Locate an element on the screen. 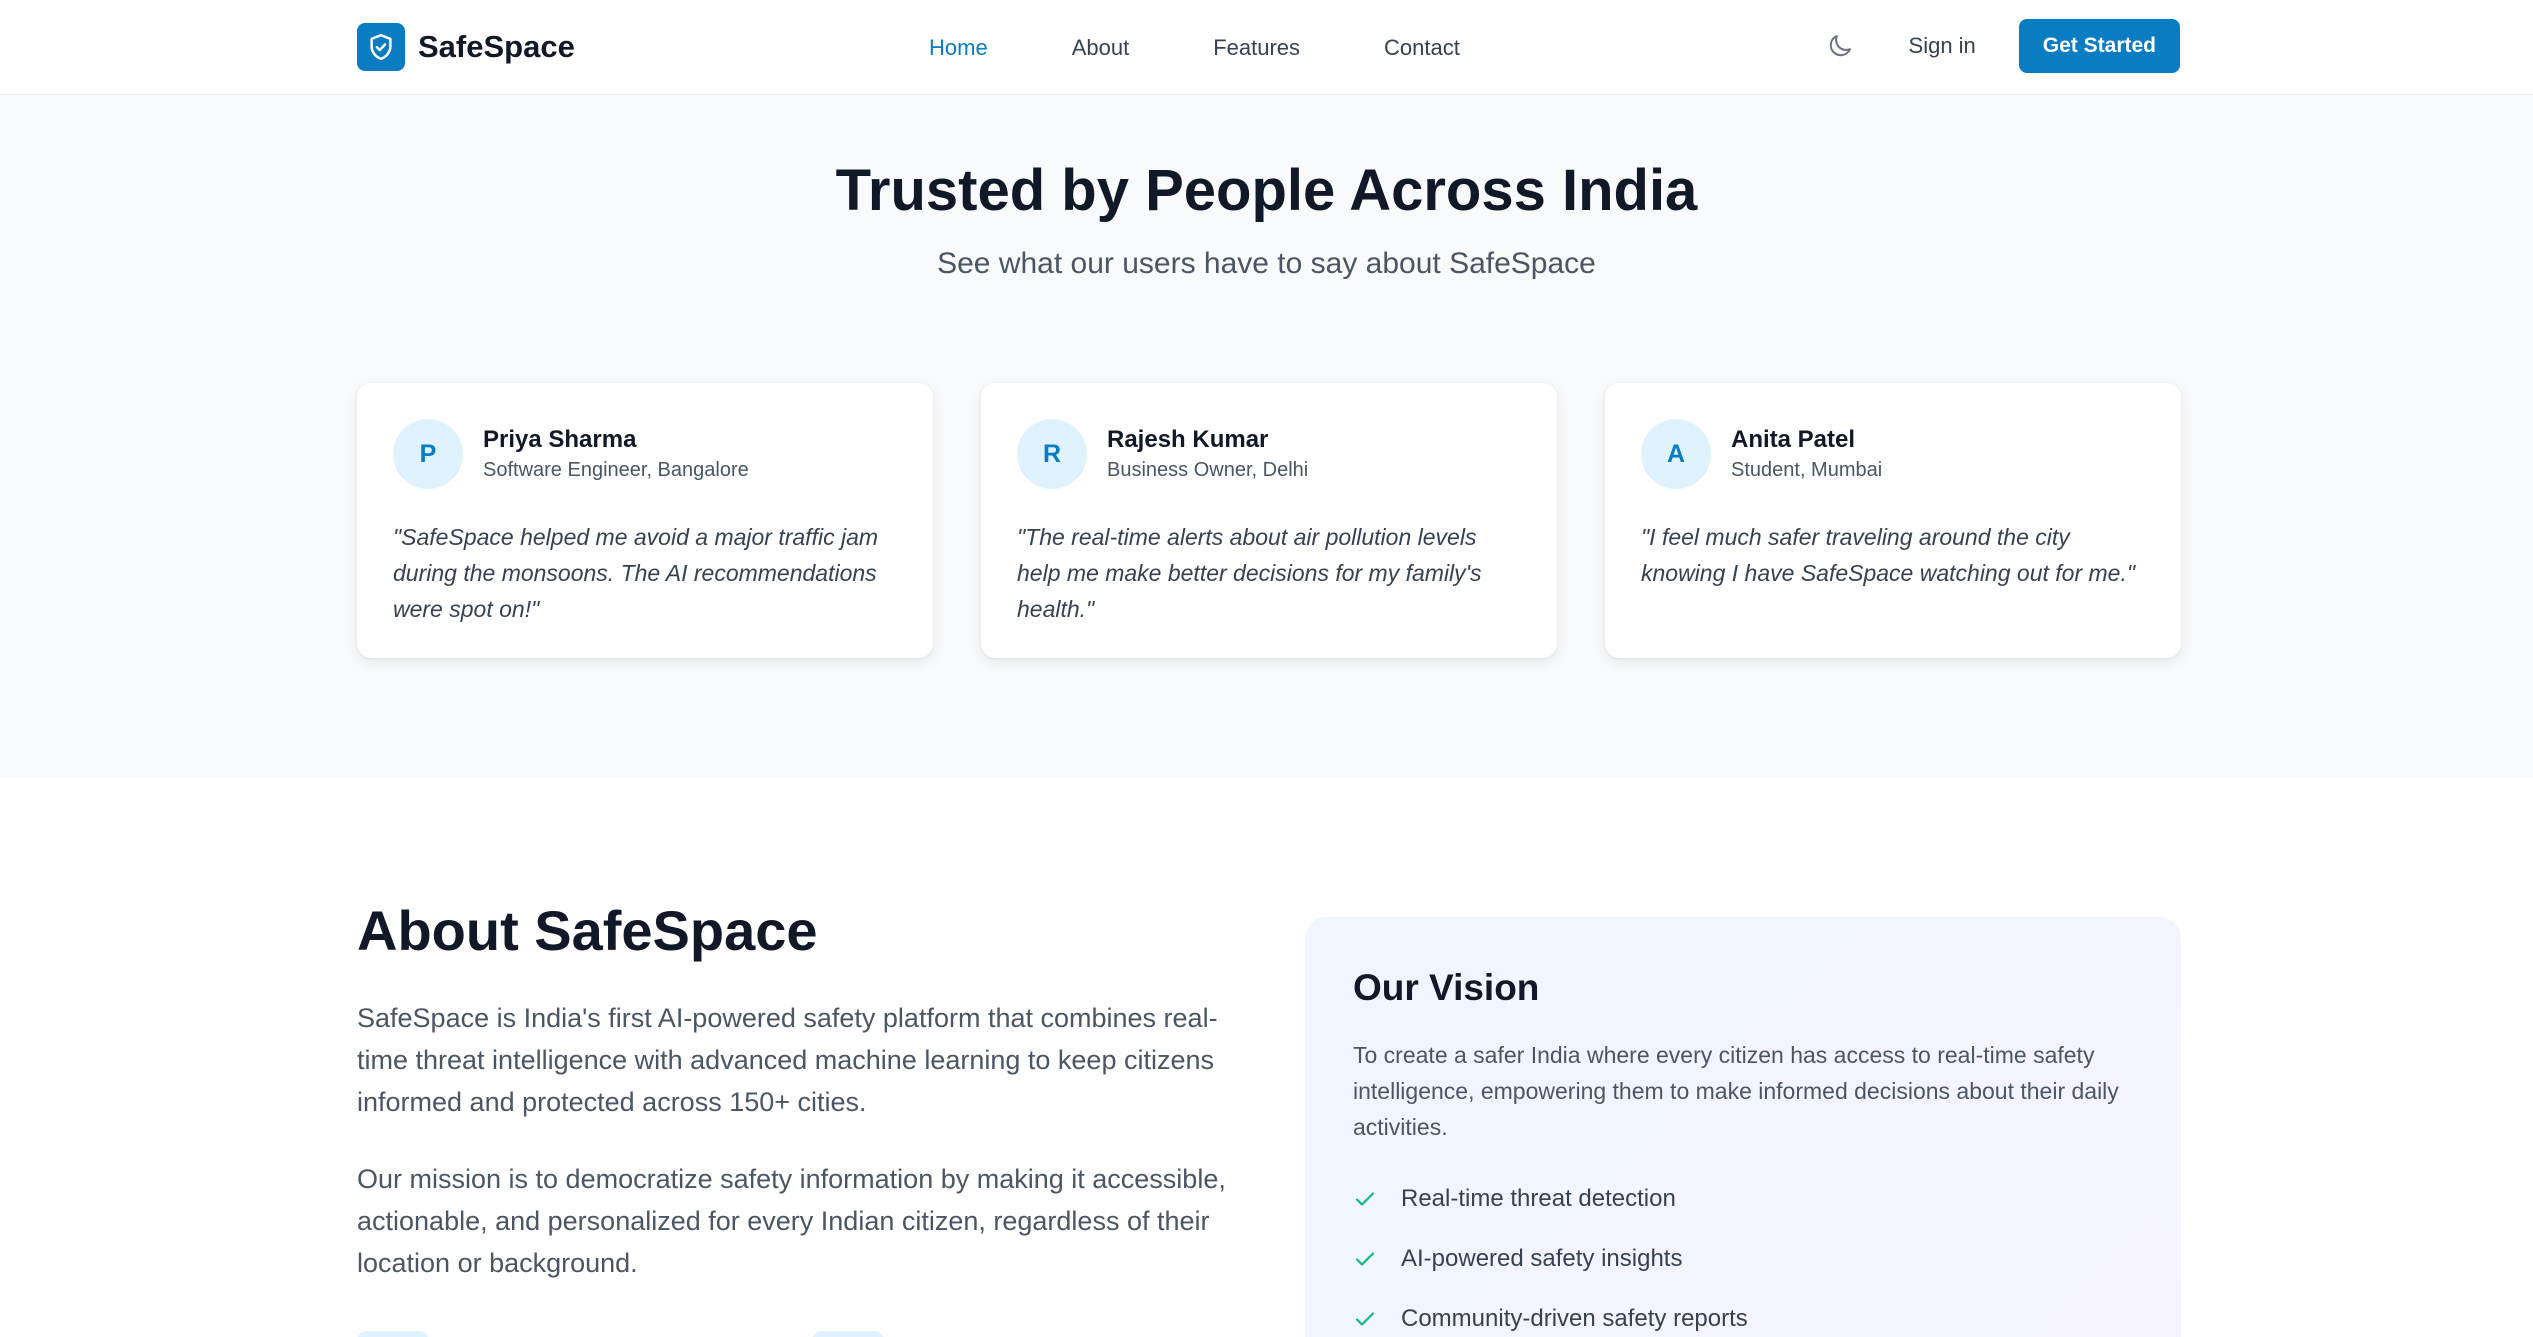 The width and height of the screenshot is (2533, 1337). list-item: Community-driven safety reports is located at coordinates (1743, 1313).